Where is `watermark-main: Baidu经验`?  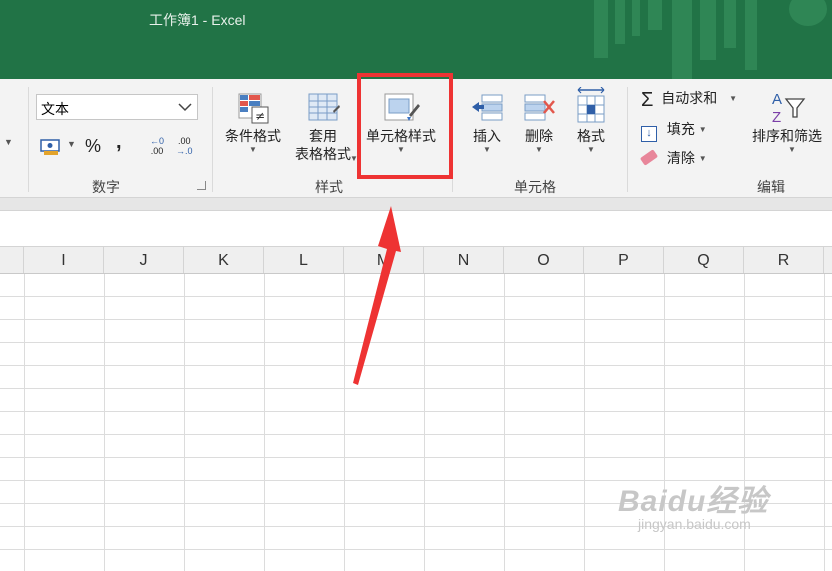
watermark-main: Baidu经验 is located at coordinates (693, 501).